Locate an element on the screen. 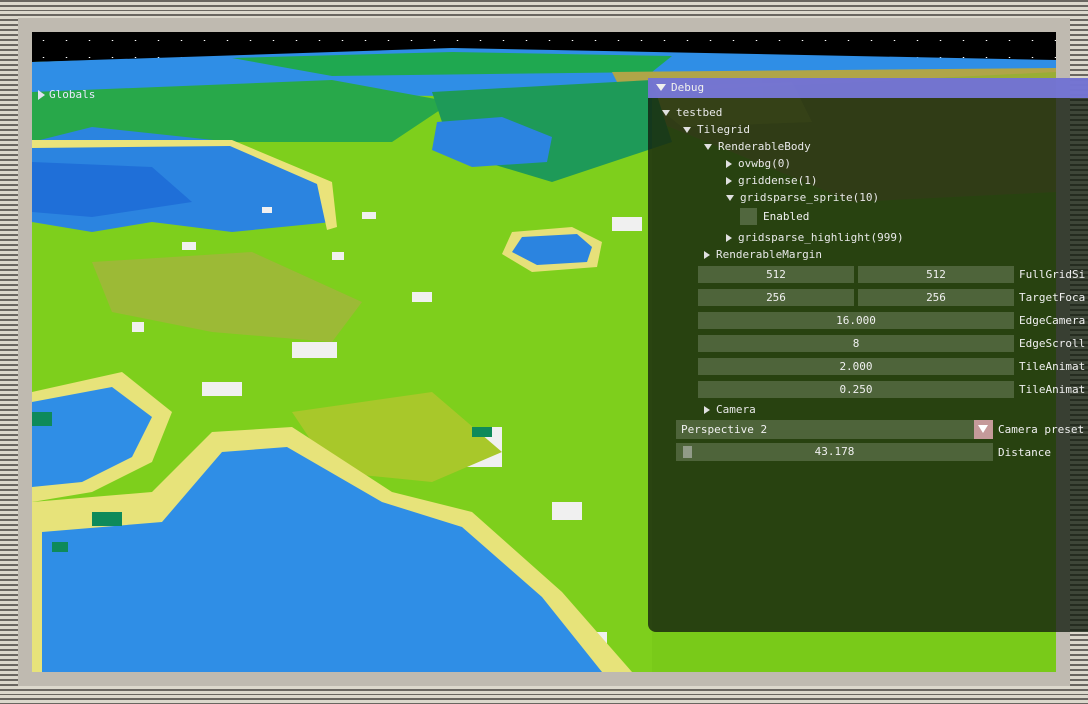 Image resolution: width=1088 pixels, height=704 pixels. target-focus-x: 256 is located at coordinates (776, 297).